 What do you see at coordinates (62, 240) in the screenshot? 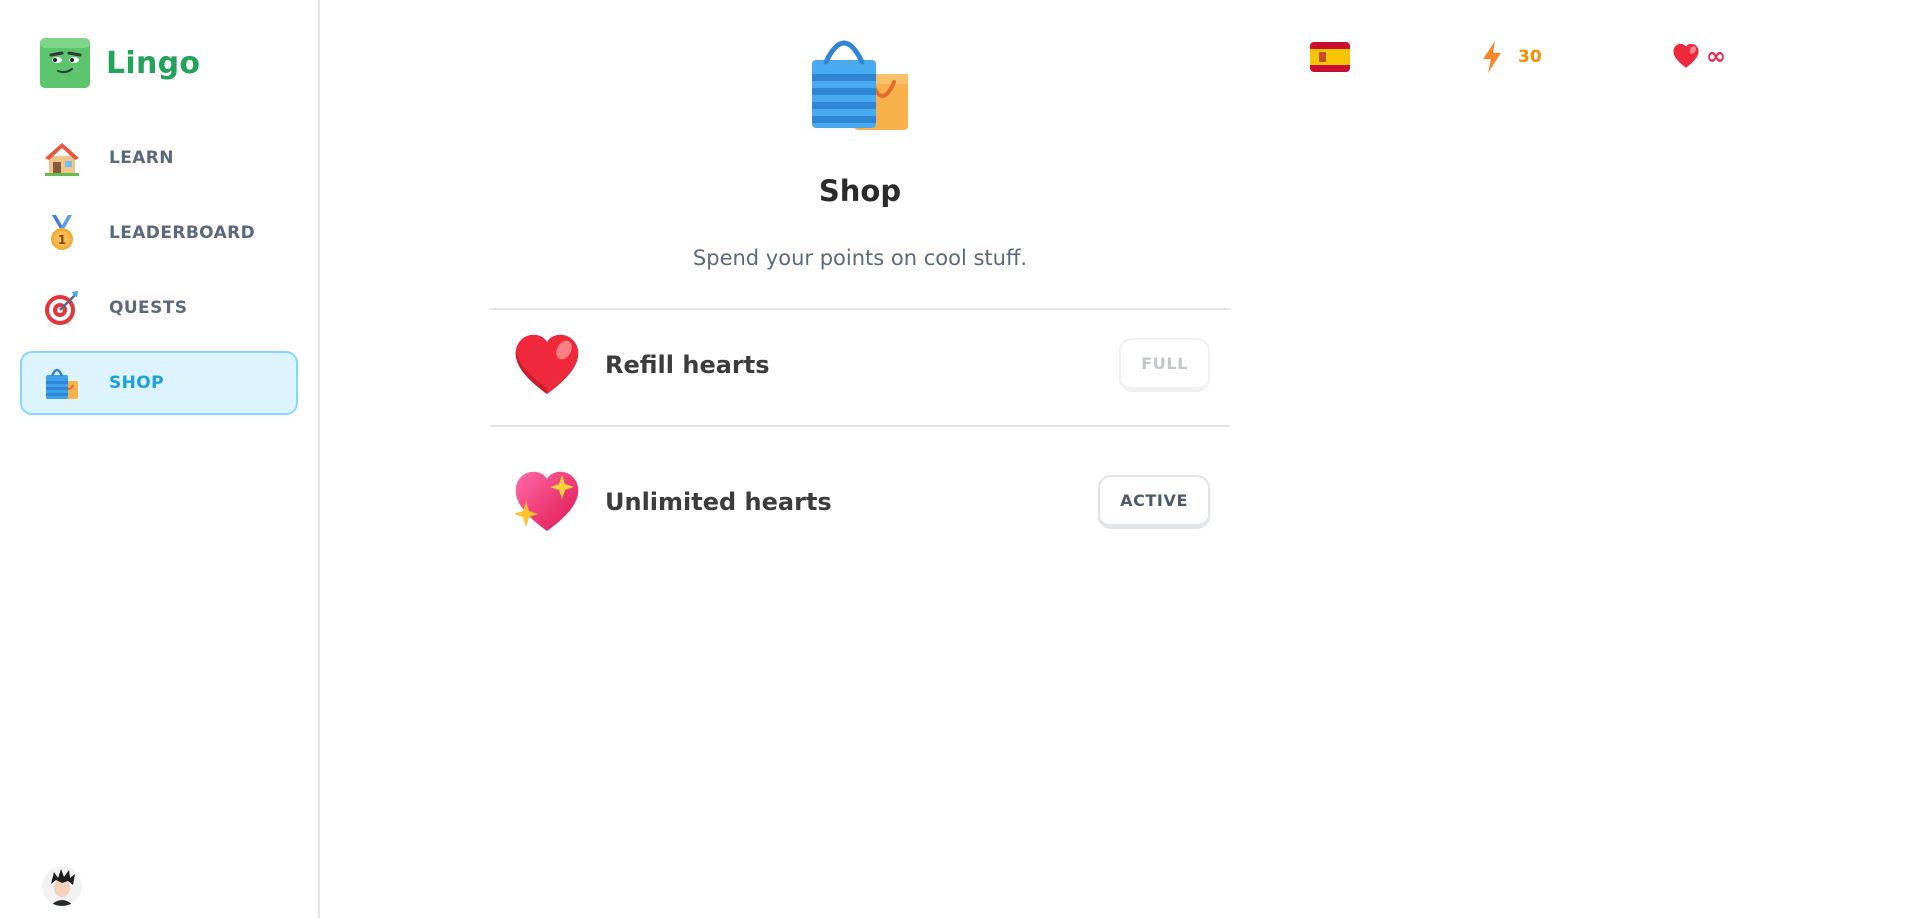
I see `svg-text: 1` at bounding box center [62, 240].